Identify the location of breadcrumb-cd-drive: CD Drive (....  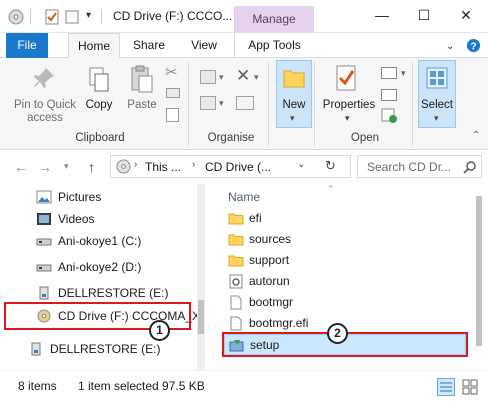
(238, 167).